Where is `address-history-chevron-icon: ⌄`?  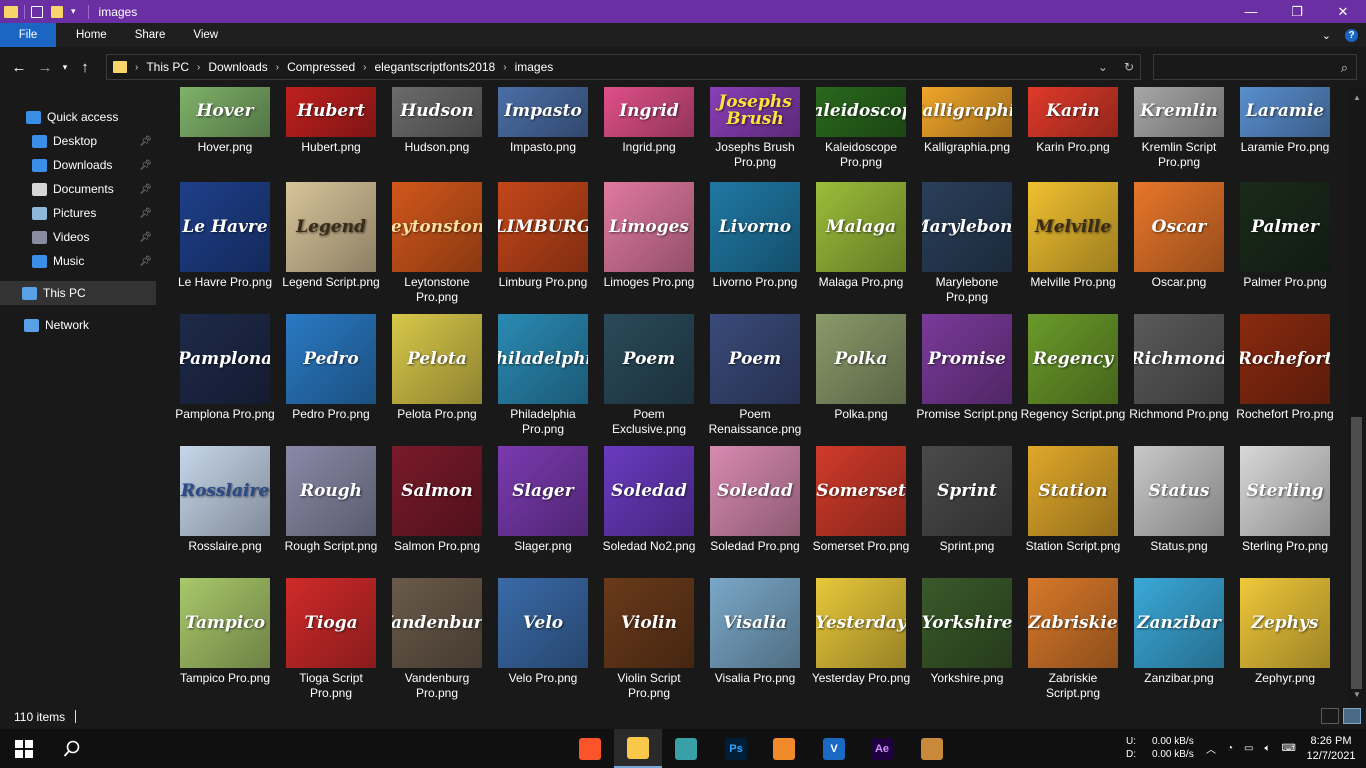
address-history-chevron-icon: ⌄ is located at coordinates (1103, 67).